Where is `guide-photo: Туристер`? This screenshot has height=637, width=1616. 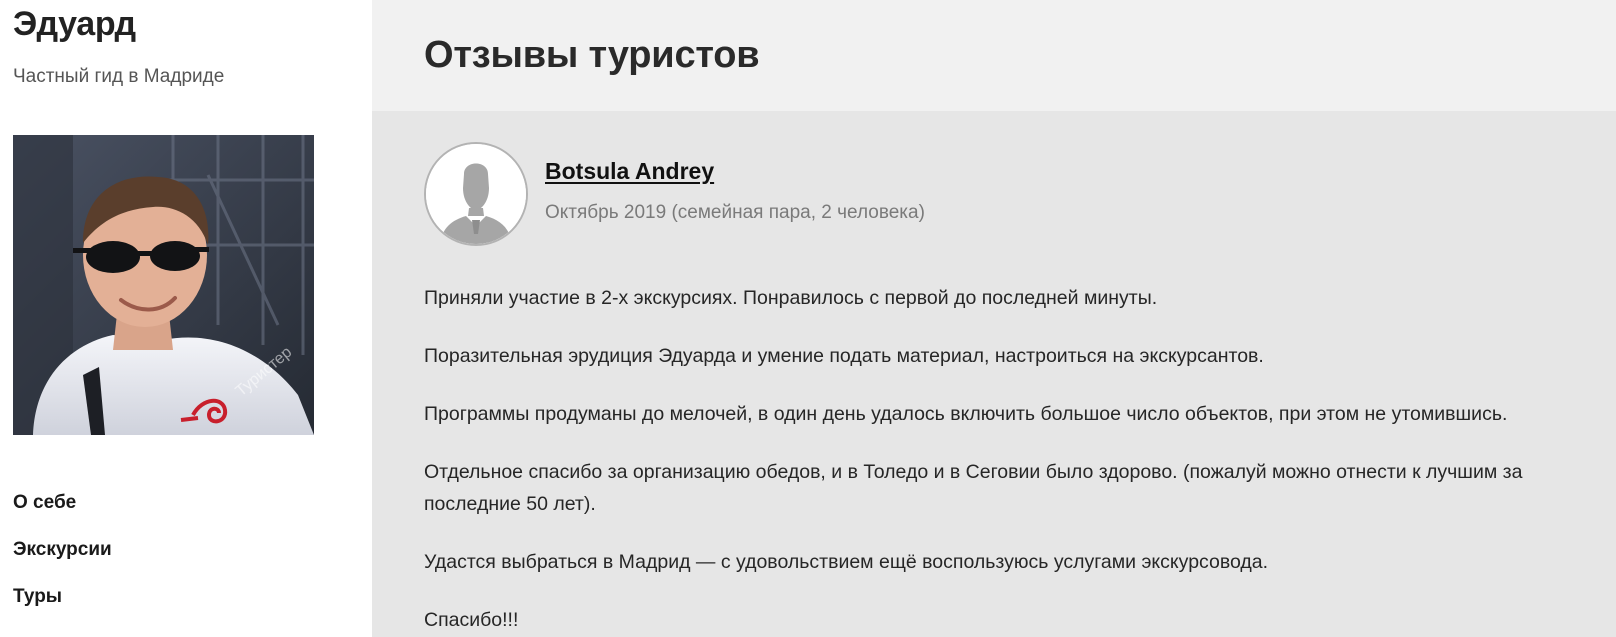
guide-photo: Туристер is located at coordinates (163, 285).